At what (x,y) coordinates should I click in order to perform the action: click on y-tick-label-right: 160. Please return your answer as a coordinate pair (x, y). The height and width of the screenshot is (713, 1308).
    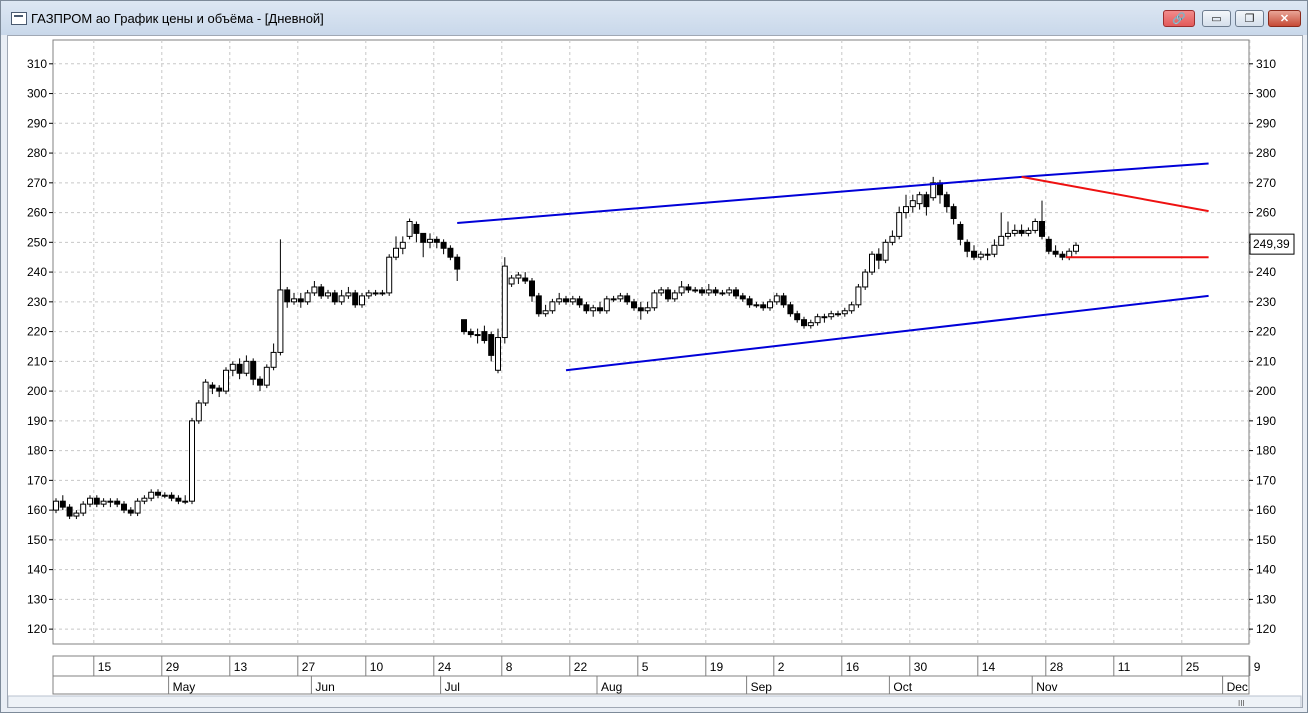
    Looking at the image, I should click on (1266, 510).